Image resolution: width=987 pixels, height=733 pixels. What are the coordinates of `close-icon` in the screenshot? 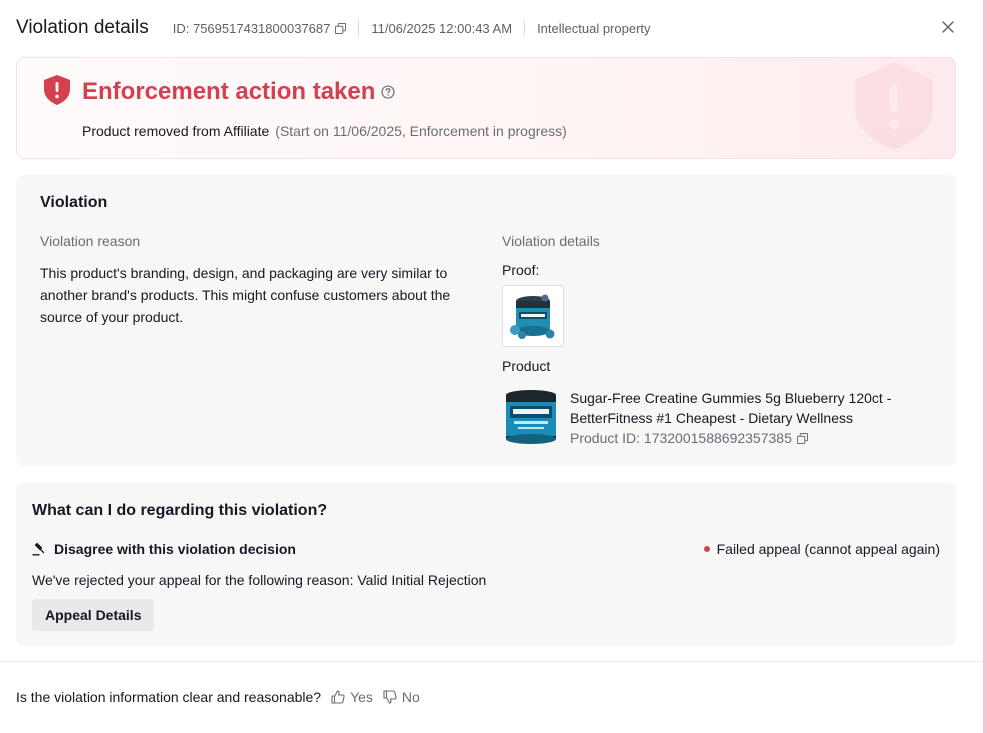 It's located at (948, 27).